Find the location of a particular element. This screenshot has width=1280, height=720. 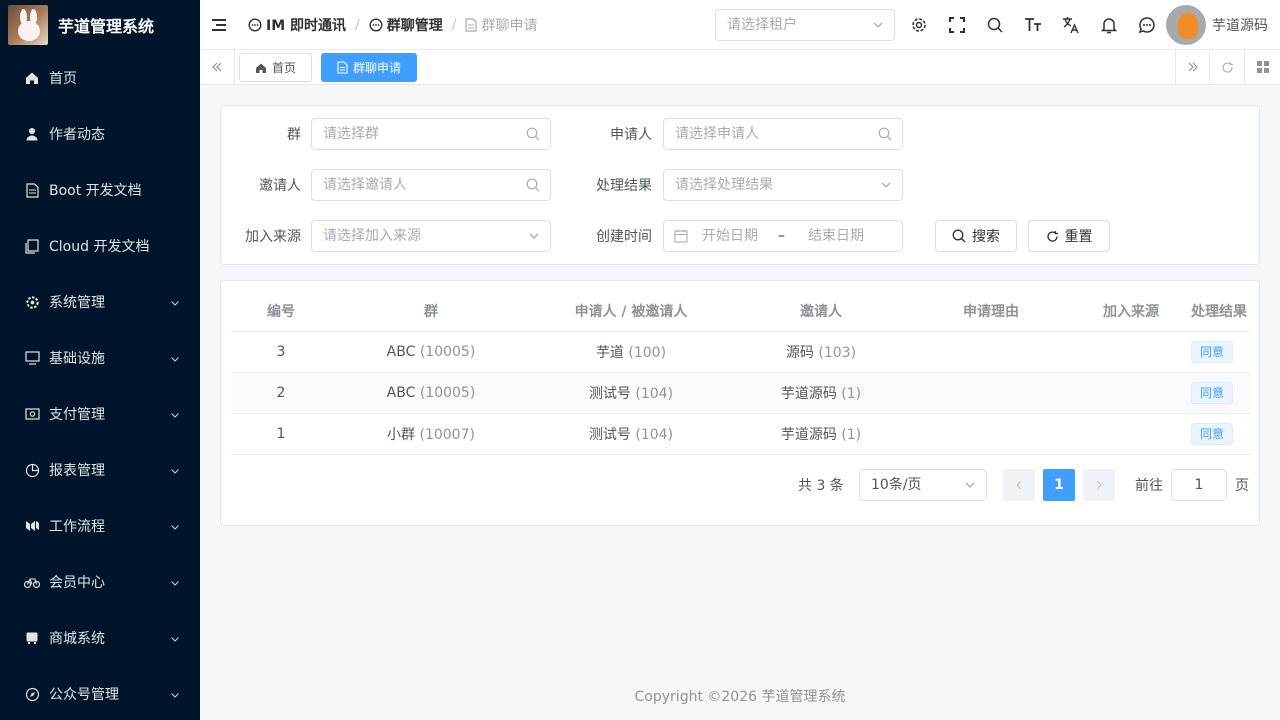

sidebar-item-4: 系统管理 is located at coordinates (100, 302).